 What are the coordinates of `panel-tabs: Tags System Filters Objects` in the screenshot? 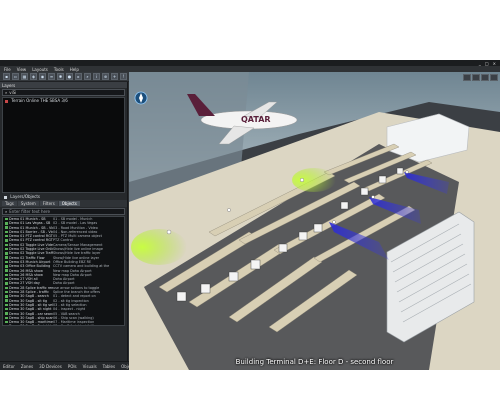 It's located at (63, 203).